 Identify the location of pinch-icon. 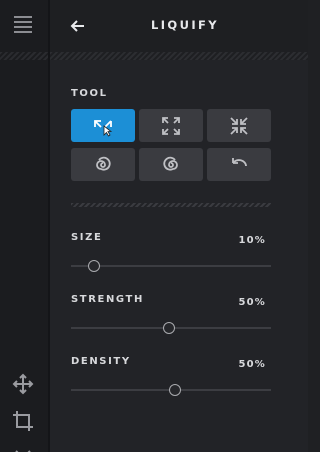
(239, 125).